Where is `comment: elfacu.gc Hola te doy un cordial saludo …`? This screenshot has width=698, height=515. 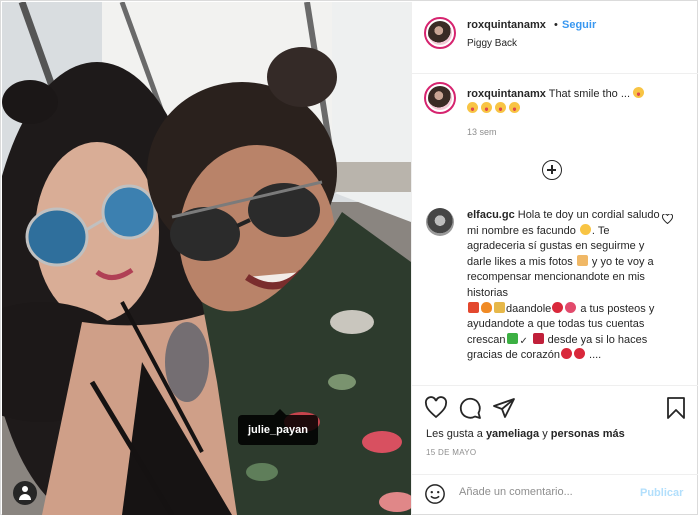 comment: elfacu.gc Hola te doy un cordial saludo … is located at coordinates (567, 286).